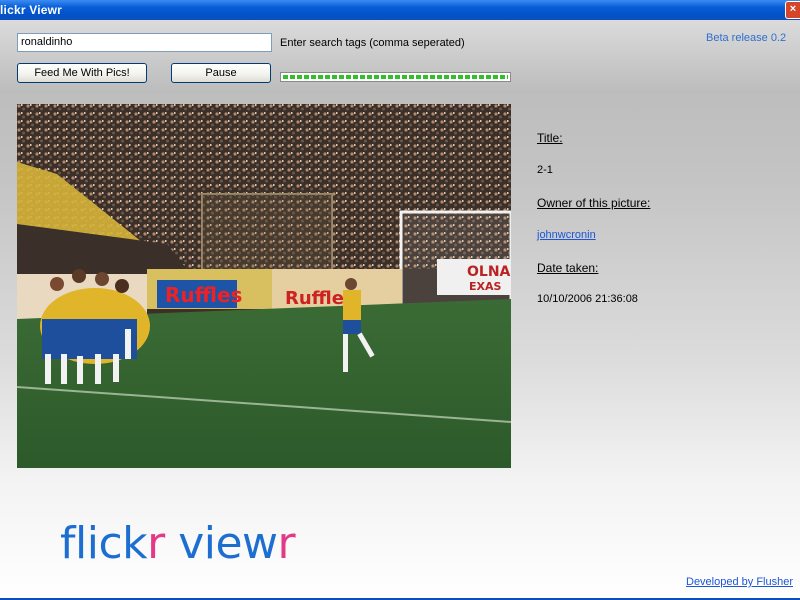  Describe the element at coordinates (286, 543) in the screenshot. I see `logo-part-4: r` at that location.